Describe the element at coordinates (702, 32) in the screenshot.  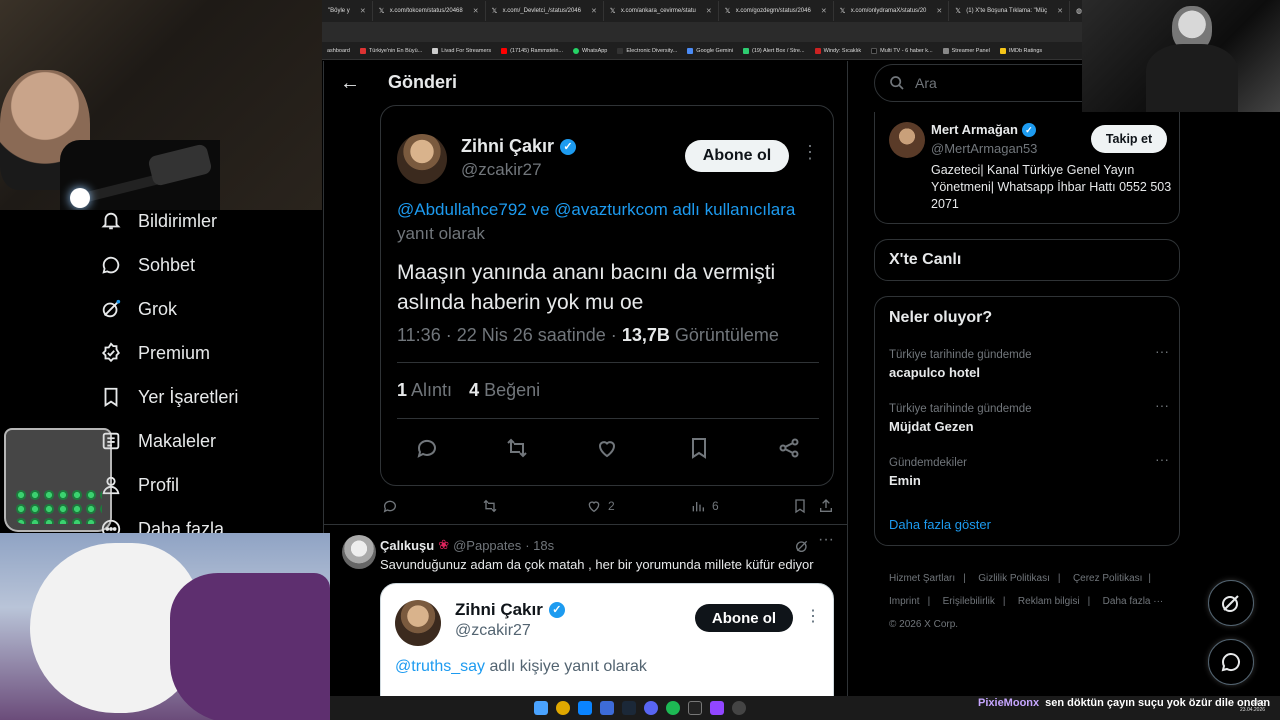
I see `address-bar` at that location.